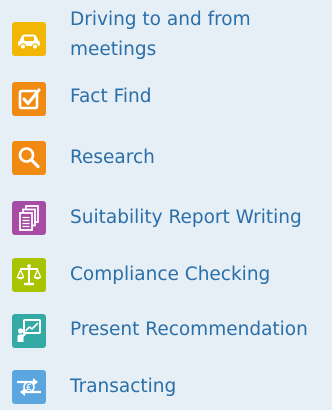 The image size is (332, 410). Describe the element at coordinates (29, 275) in the screenshot. I see `scales-icon` at that location.